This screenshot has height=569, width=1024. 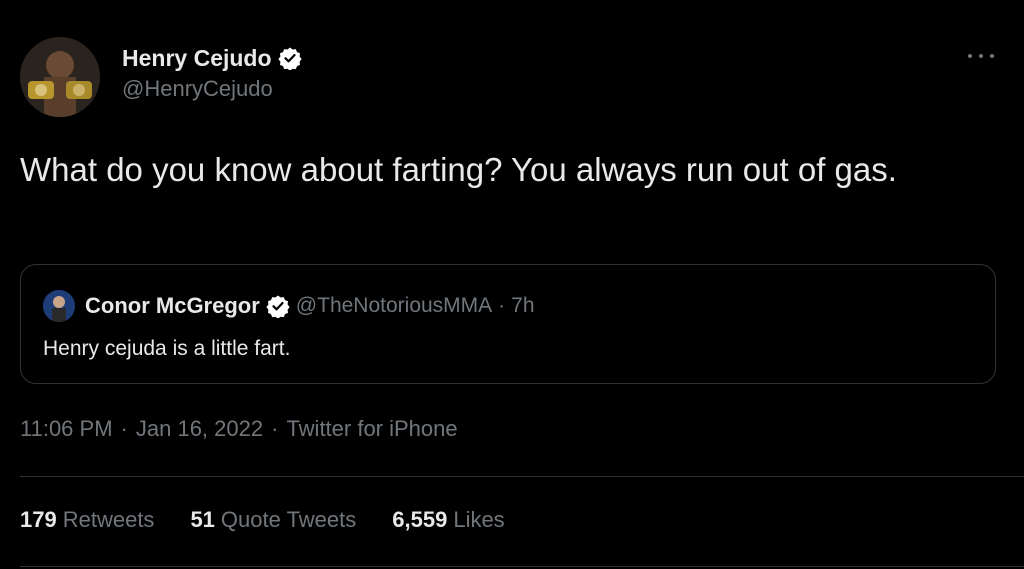 What do you see at coordinates (59, 306) in the screenshot?
I see `quoted-author-avatar` at bounding box center [59, 306].